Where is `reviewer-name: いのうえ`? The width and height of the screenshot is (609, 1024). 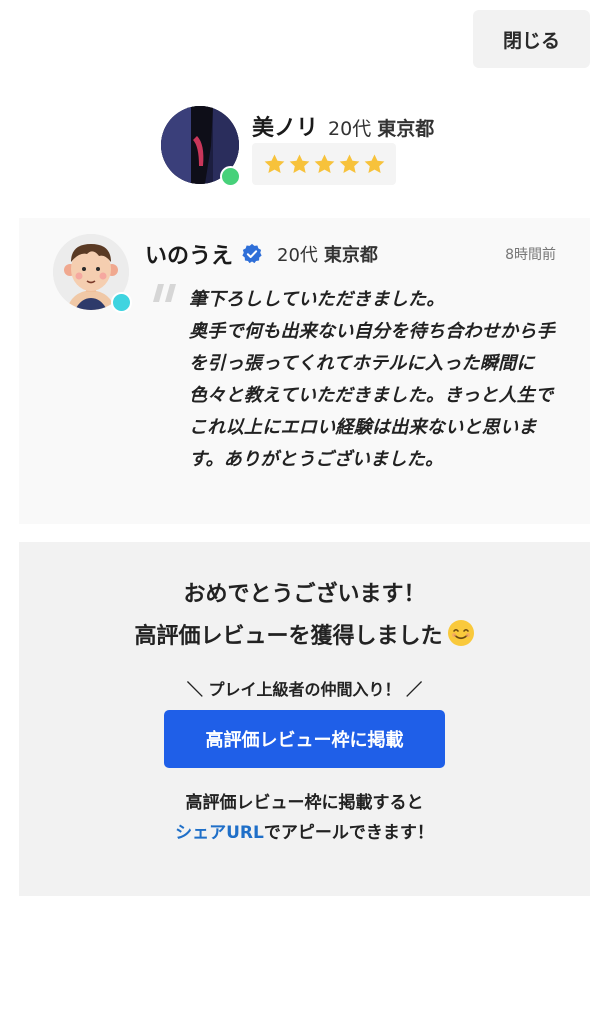 reviewer-name: いのうえ is located at coordinates (189, 256).